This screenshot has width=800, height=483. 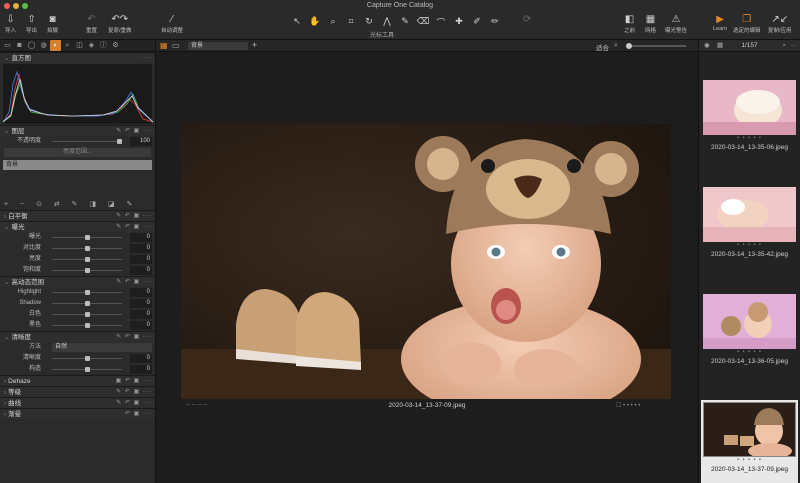 I want to click on capture-tab-icon: ◙, so click(x=19, y=45).